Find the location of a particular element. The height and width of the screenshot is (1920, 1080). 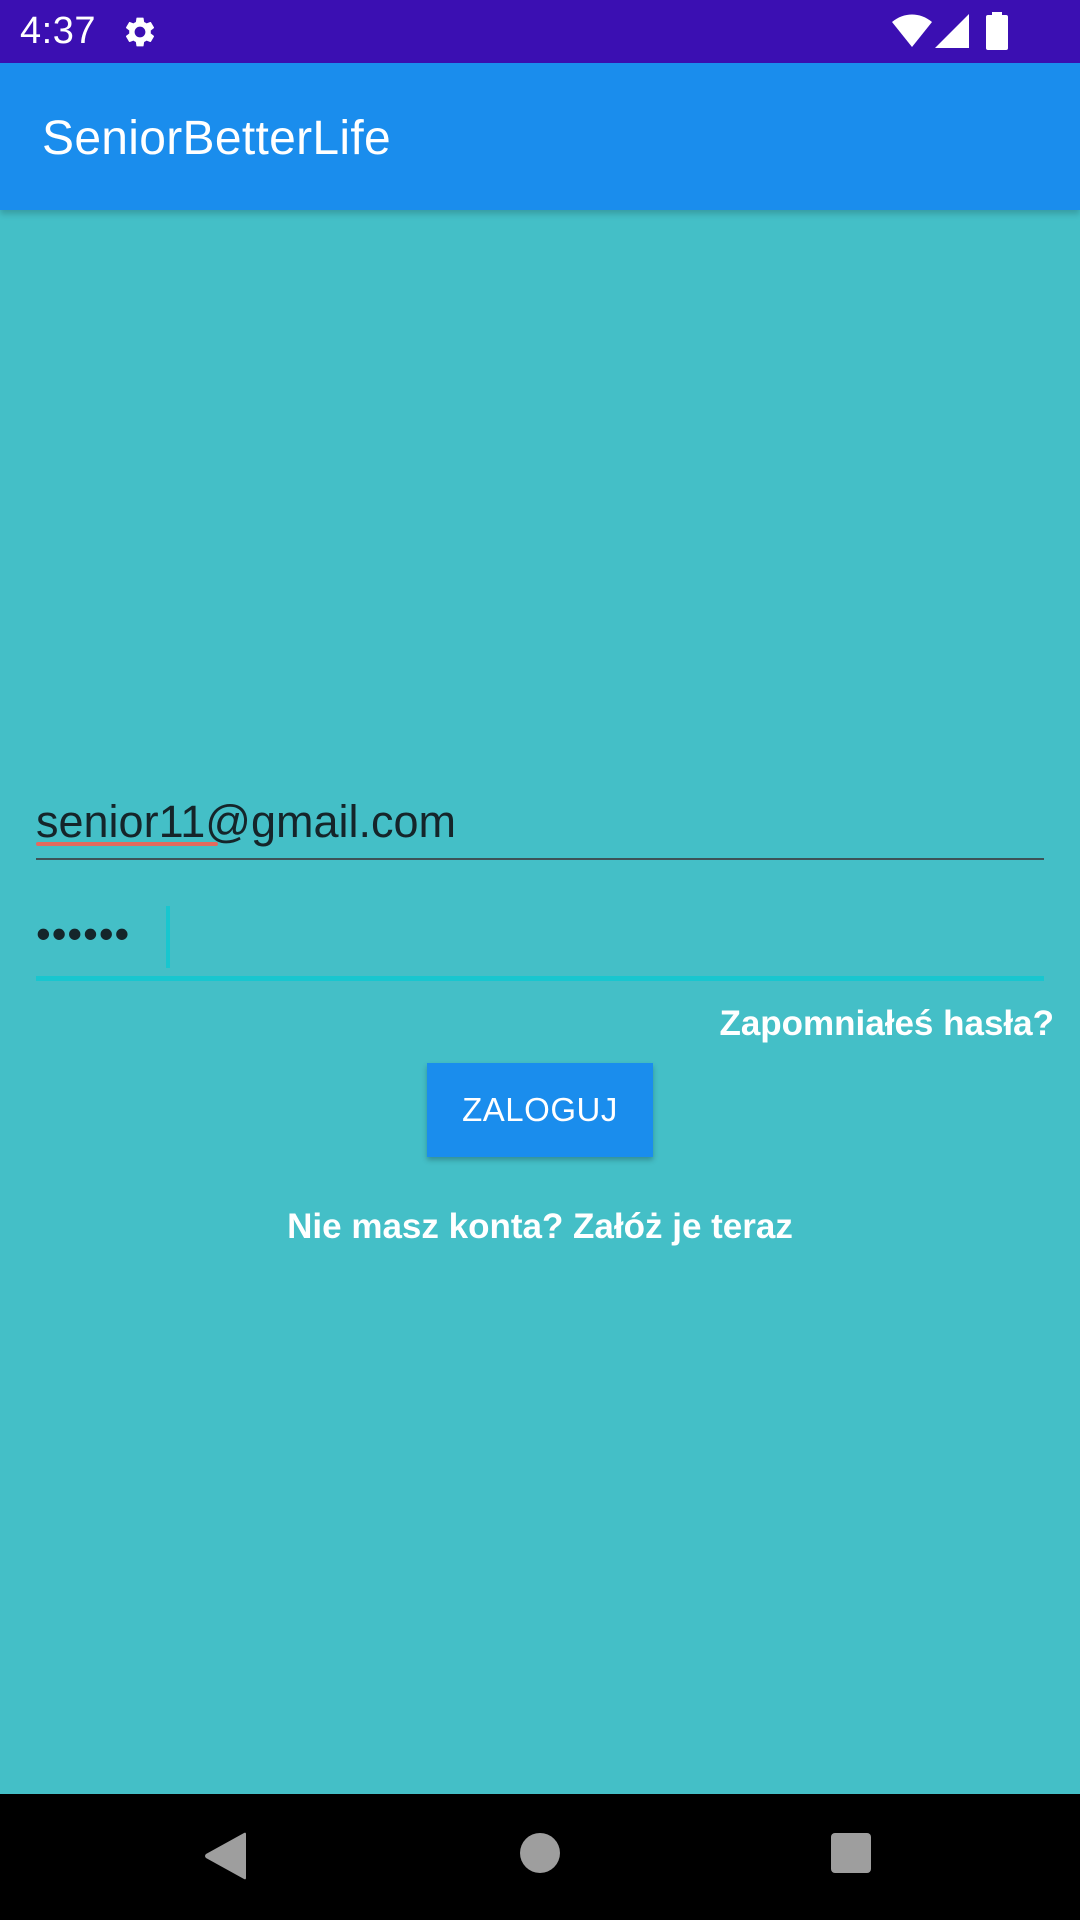

status-time: 4:37 is located at coordinates (58, 31).